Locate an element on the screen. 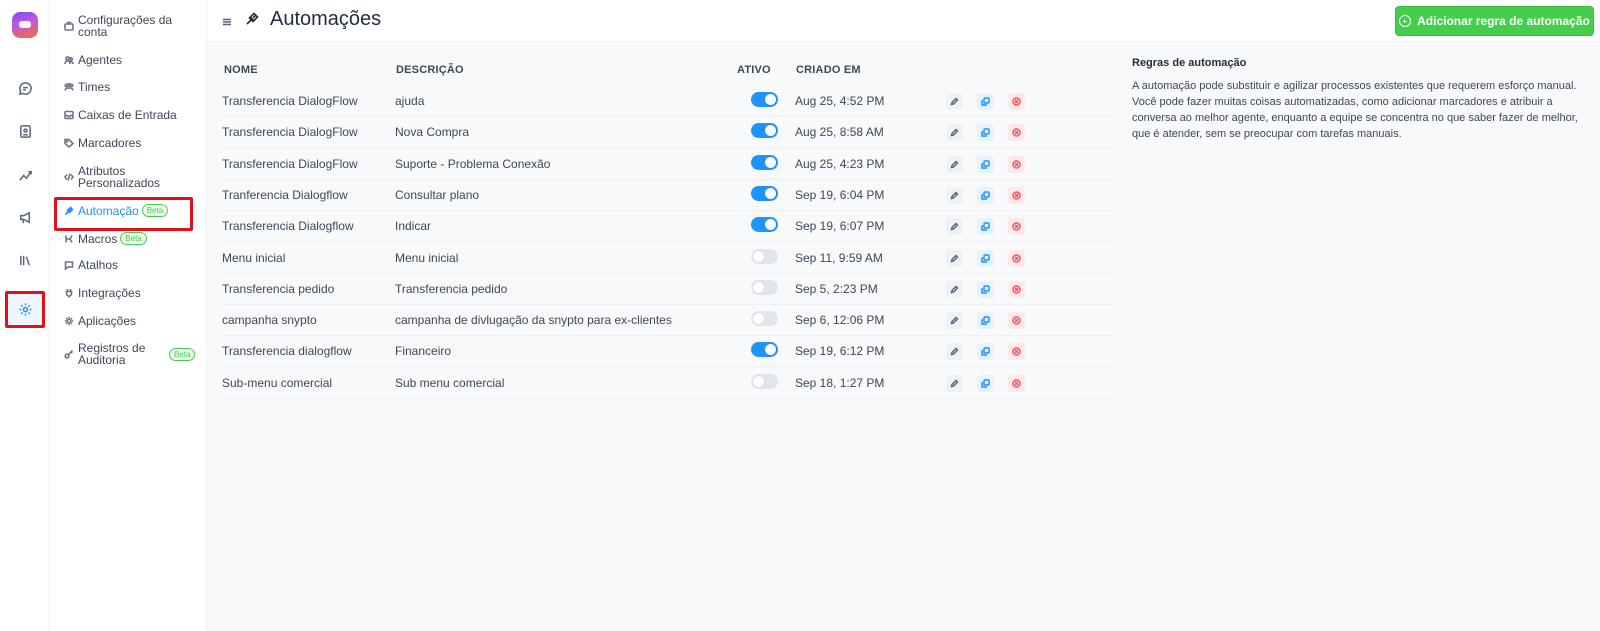  conversations-icon is located at coordinates (25, 88).